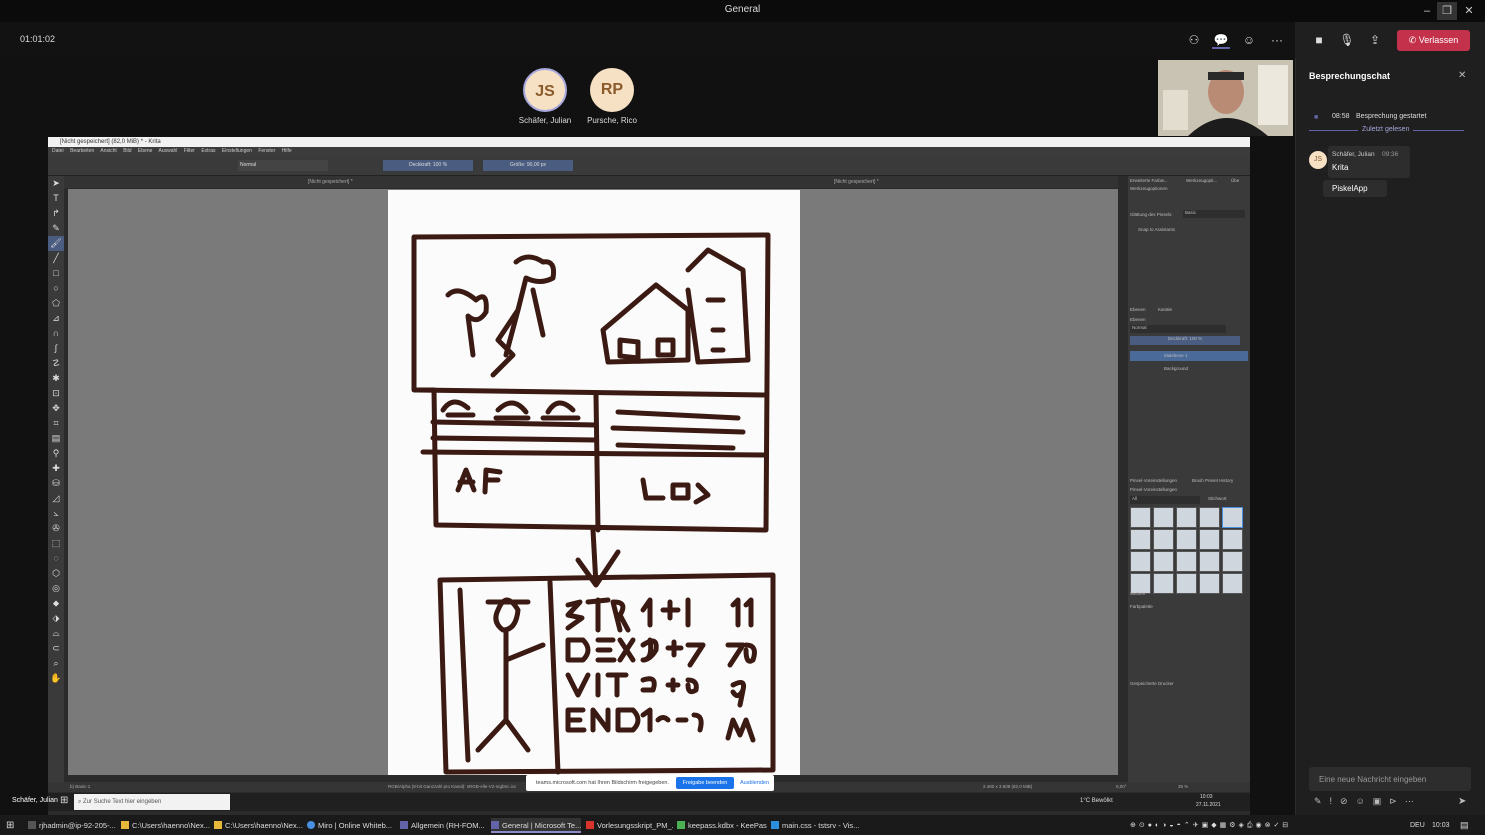 Image resolution: width=1485 pixels, height=835 pixels. What do you see at coordinates (237, 151) in the screenshot?
I see `menu-item: Einstellungen` at bounding box center [237, 151].